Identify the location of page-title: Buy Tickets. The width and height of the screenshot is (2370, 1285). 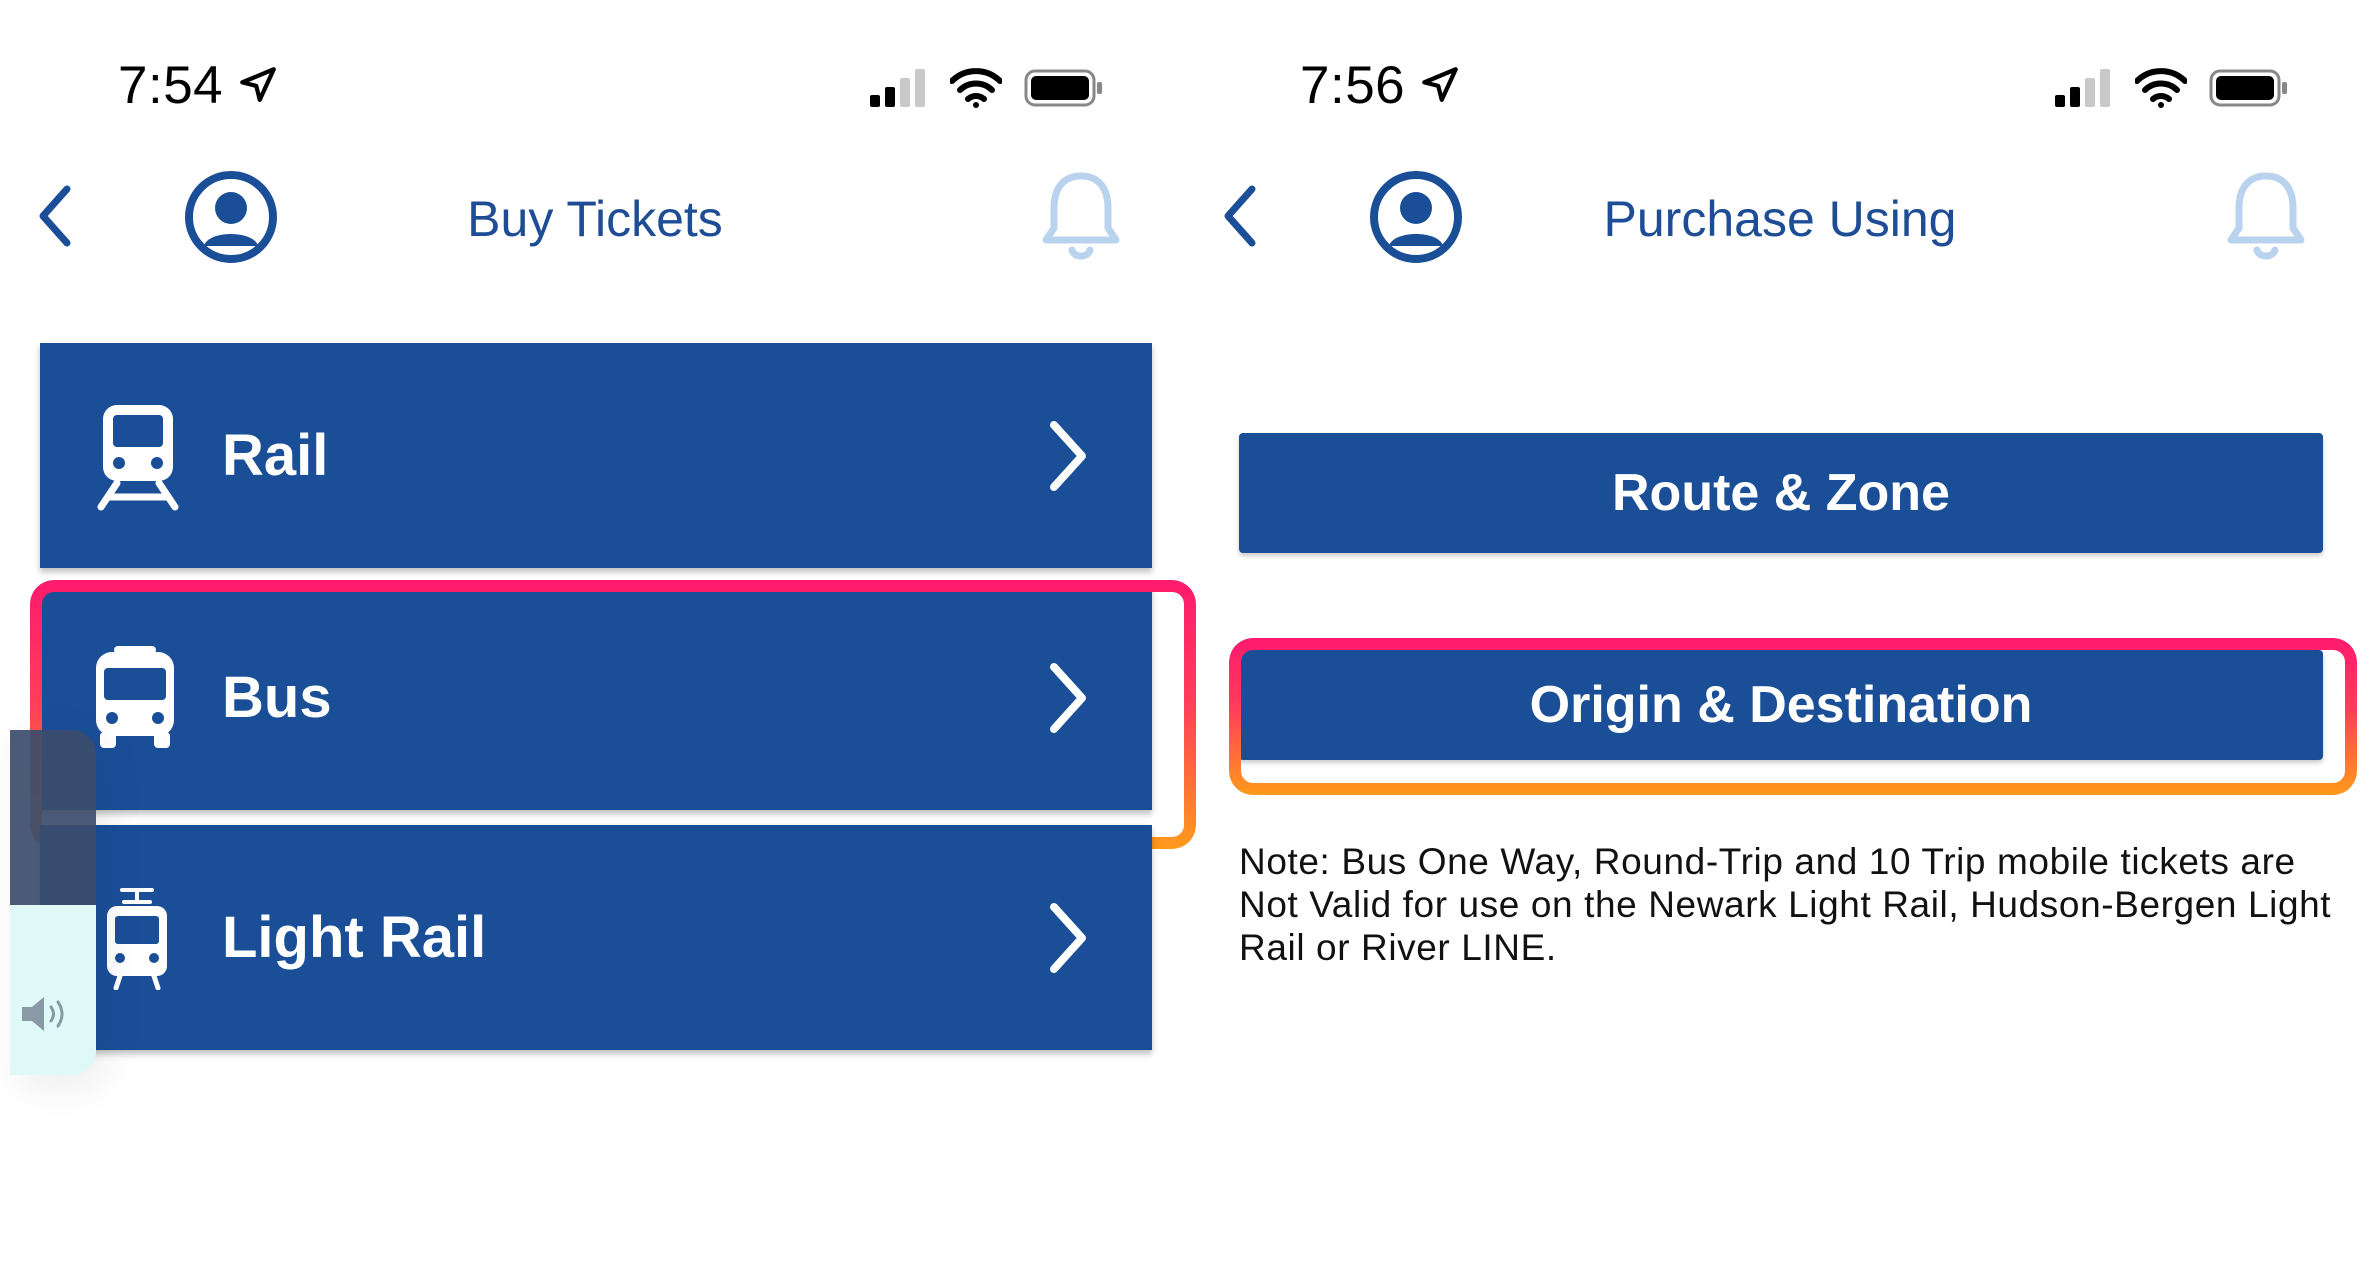
(595, 219).